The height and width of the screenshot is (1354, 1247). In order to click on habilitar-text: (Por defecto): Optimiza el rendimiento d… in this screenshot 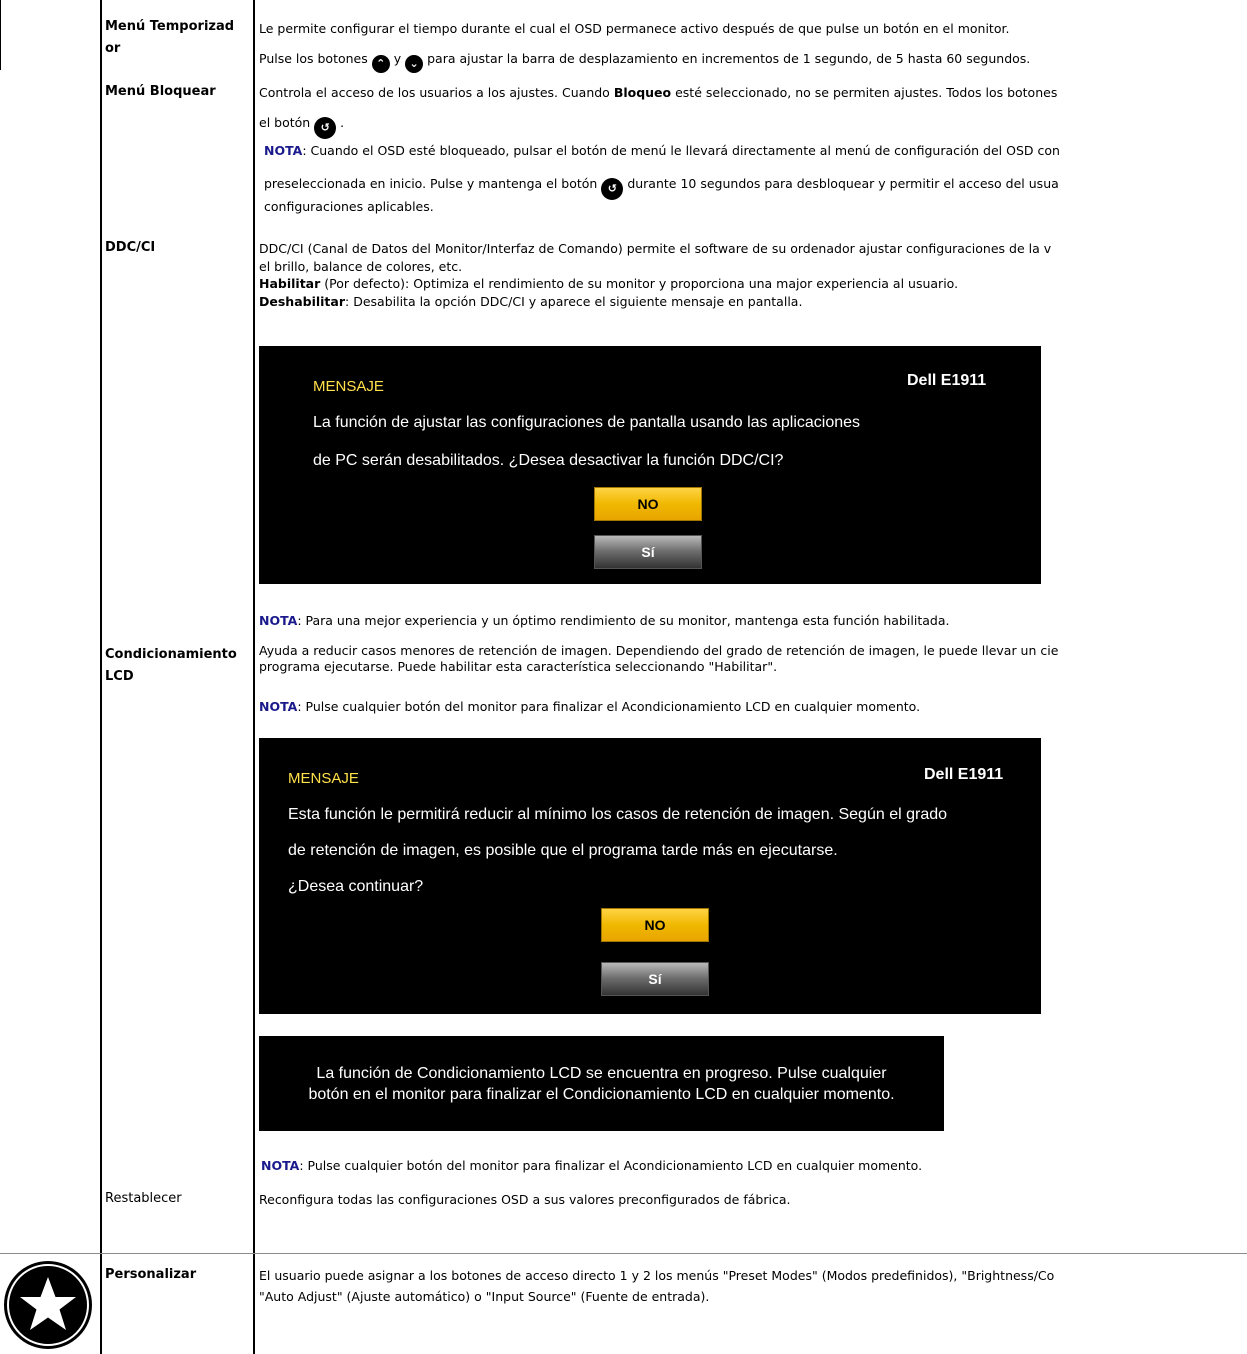, I will do `click(641, 283)`.